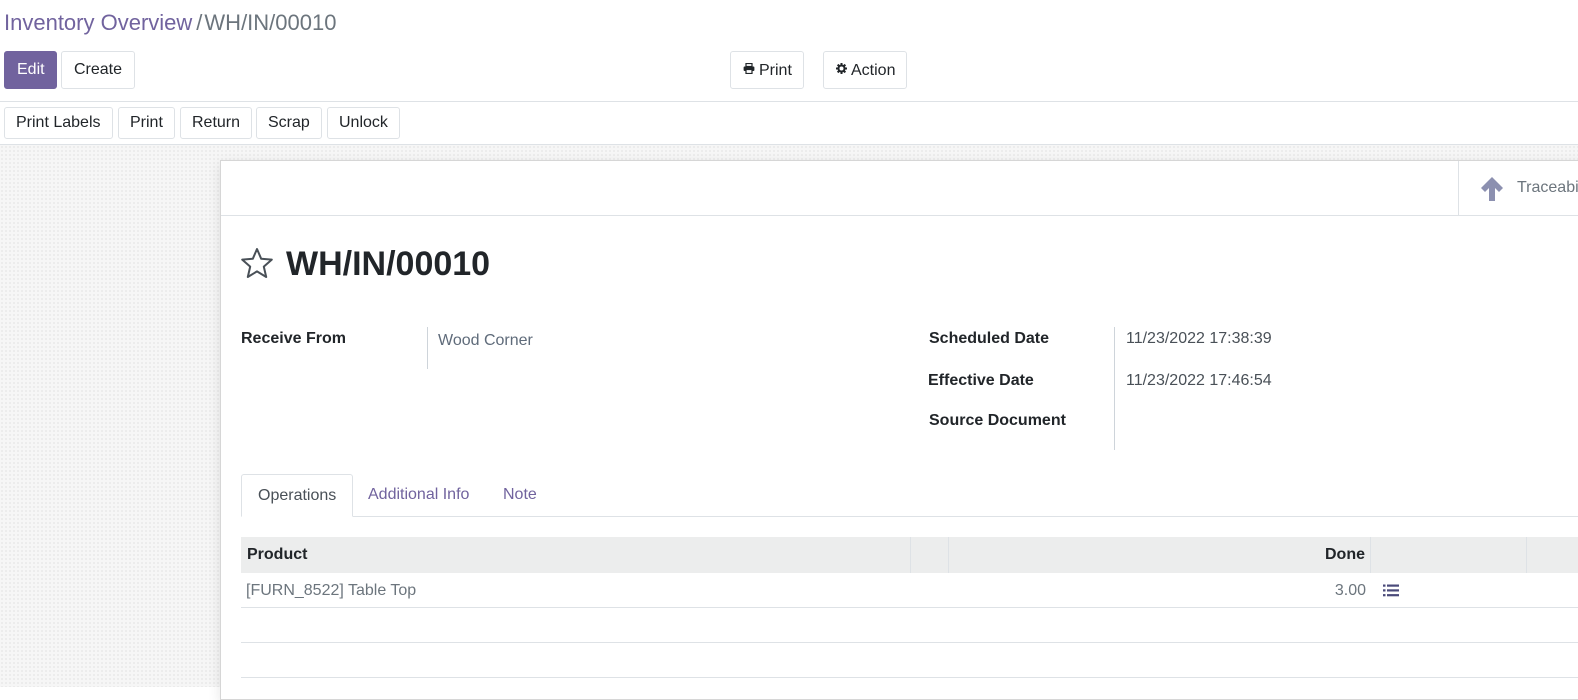  Describe the element at coordinates (1160, 555) in the screenshot. I see `column-header-done: Done` at that location.